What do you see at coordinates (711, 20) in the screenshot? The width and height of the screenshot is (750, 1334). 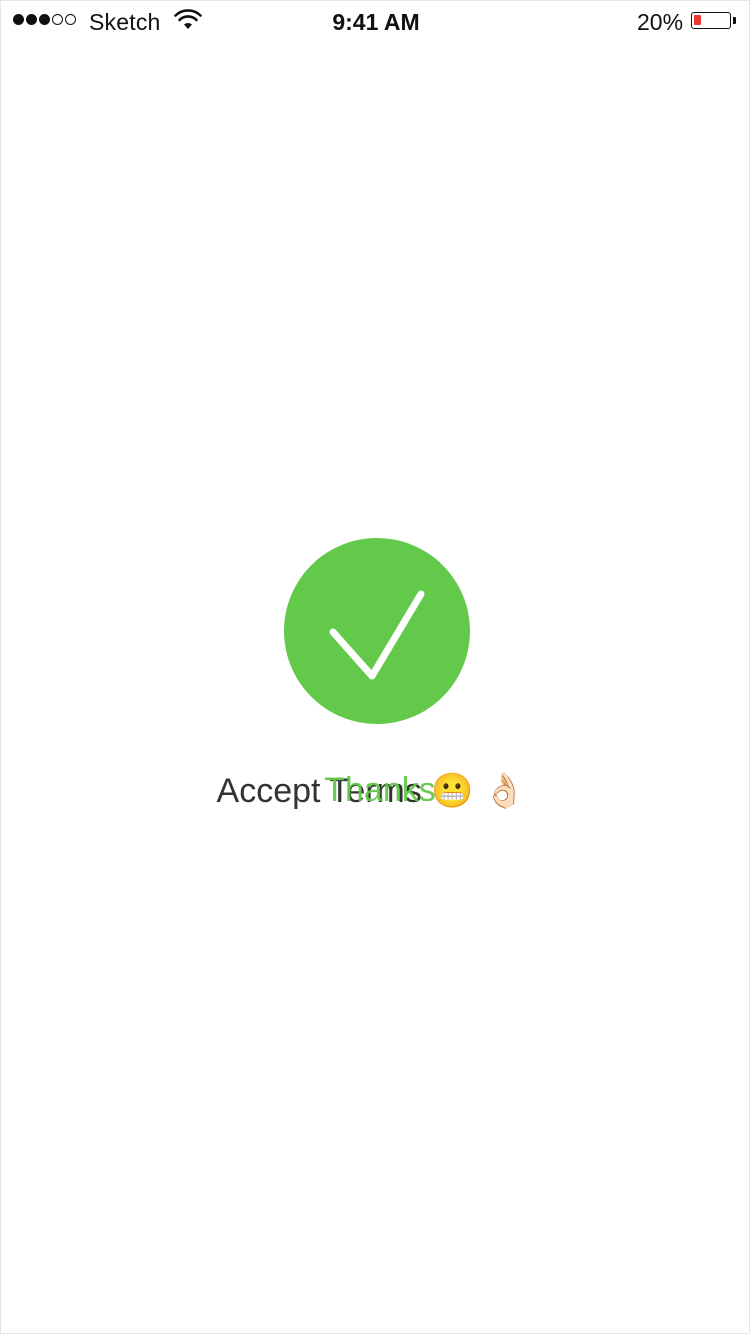 I see `battery-icon` at bounding box center [711, 20].